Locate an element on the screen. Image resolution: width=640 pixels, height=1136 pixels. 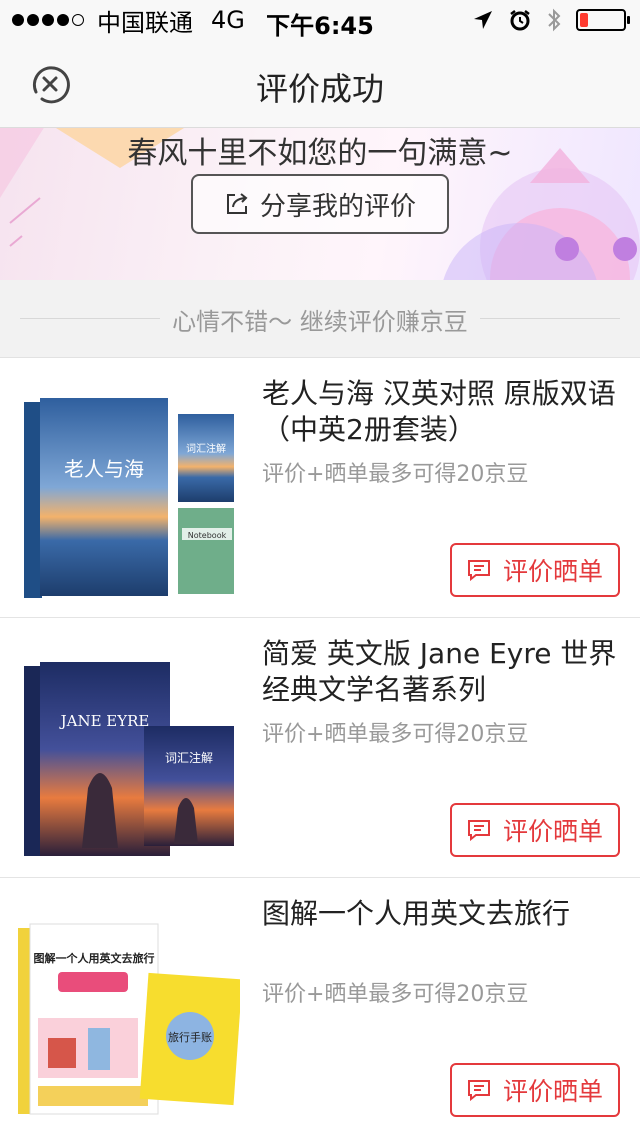
product-cover-image: JANE EYRE 词汇注解 is located at coordinates (129, 759).